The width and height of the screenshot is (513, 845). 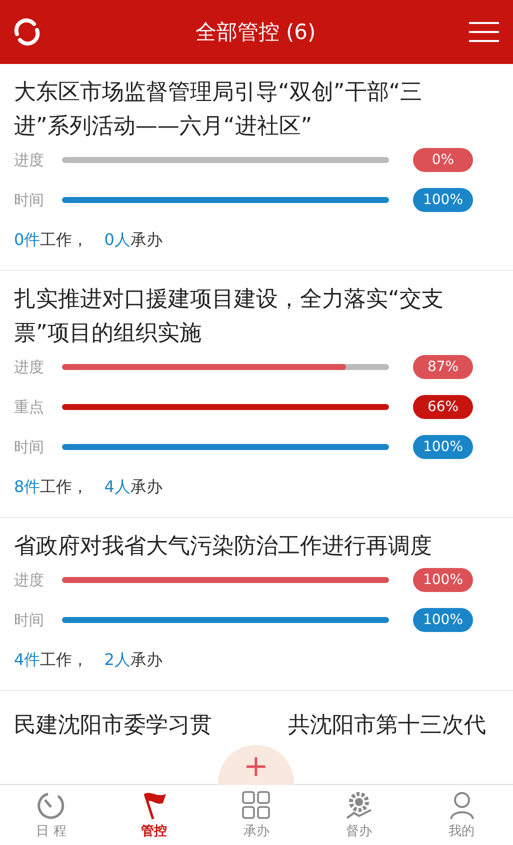 I want to click on people-count: 0人, so click(x=117, y=240).